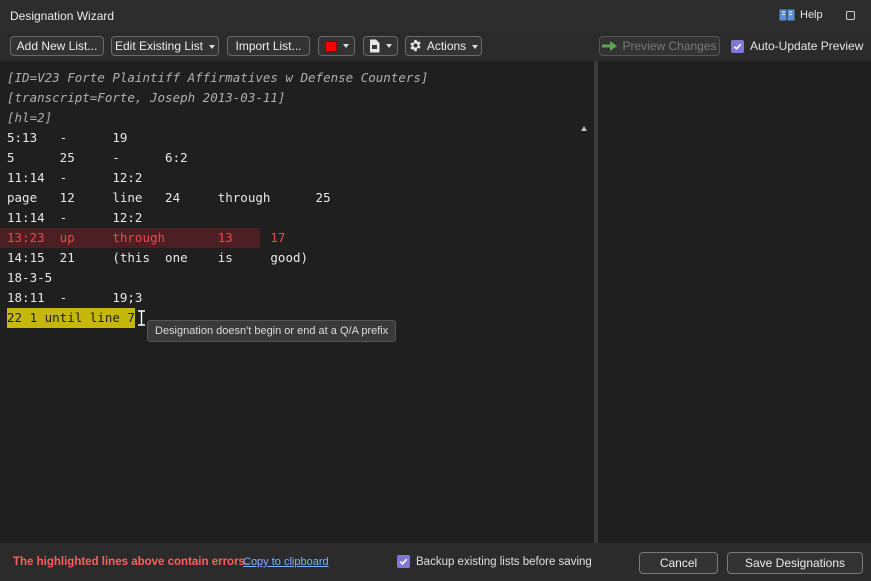 Image resolution: width=871 pixels, height=581 pixels. I want to click on editor-line-error: 13:23 up through 13 17, so click(146, 237).